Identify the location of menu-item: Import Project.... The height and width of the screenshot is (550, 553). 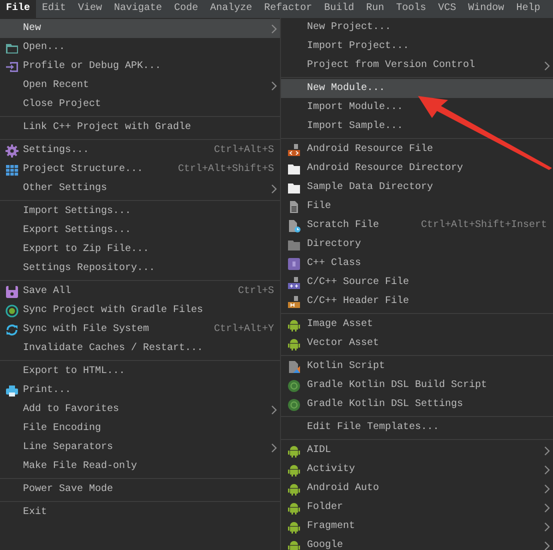
(417, 46).